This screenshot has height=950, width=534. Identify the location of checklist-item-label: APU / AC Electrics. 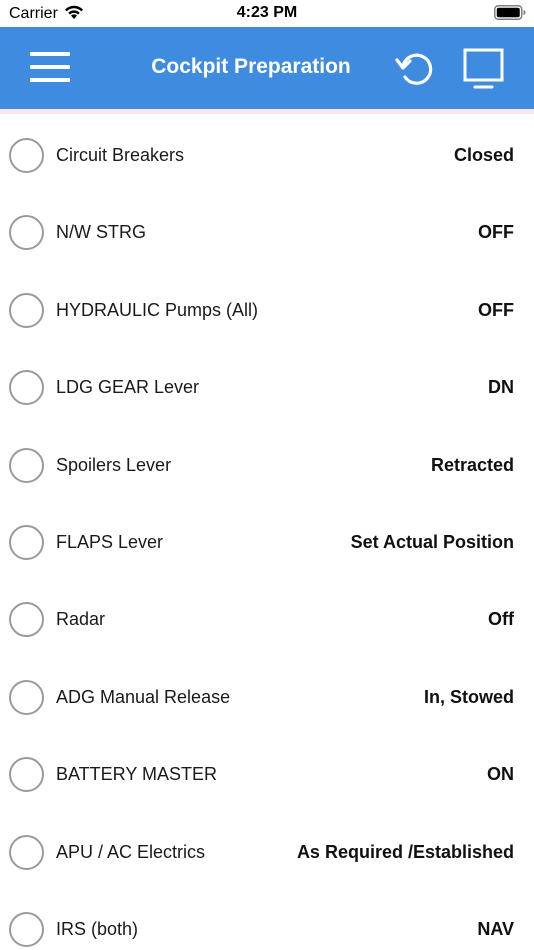
(131, 851).